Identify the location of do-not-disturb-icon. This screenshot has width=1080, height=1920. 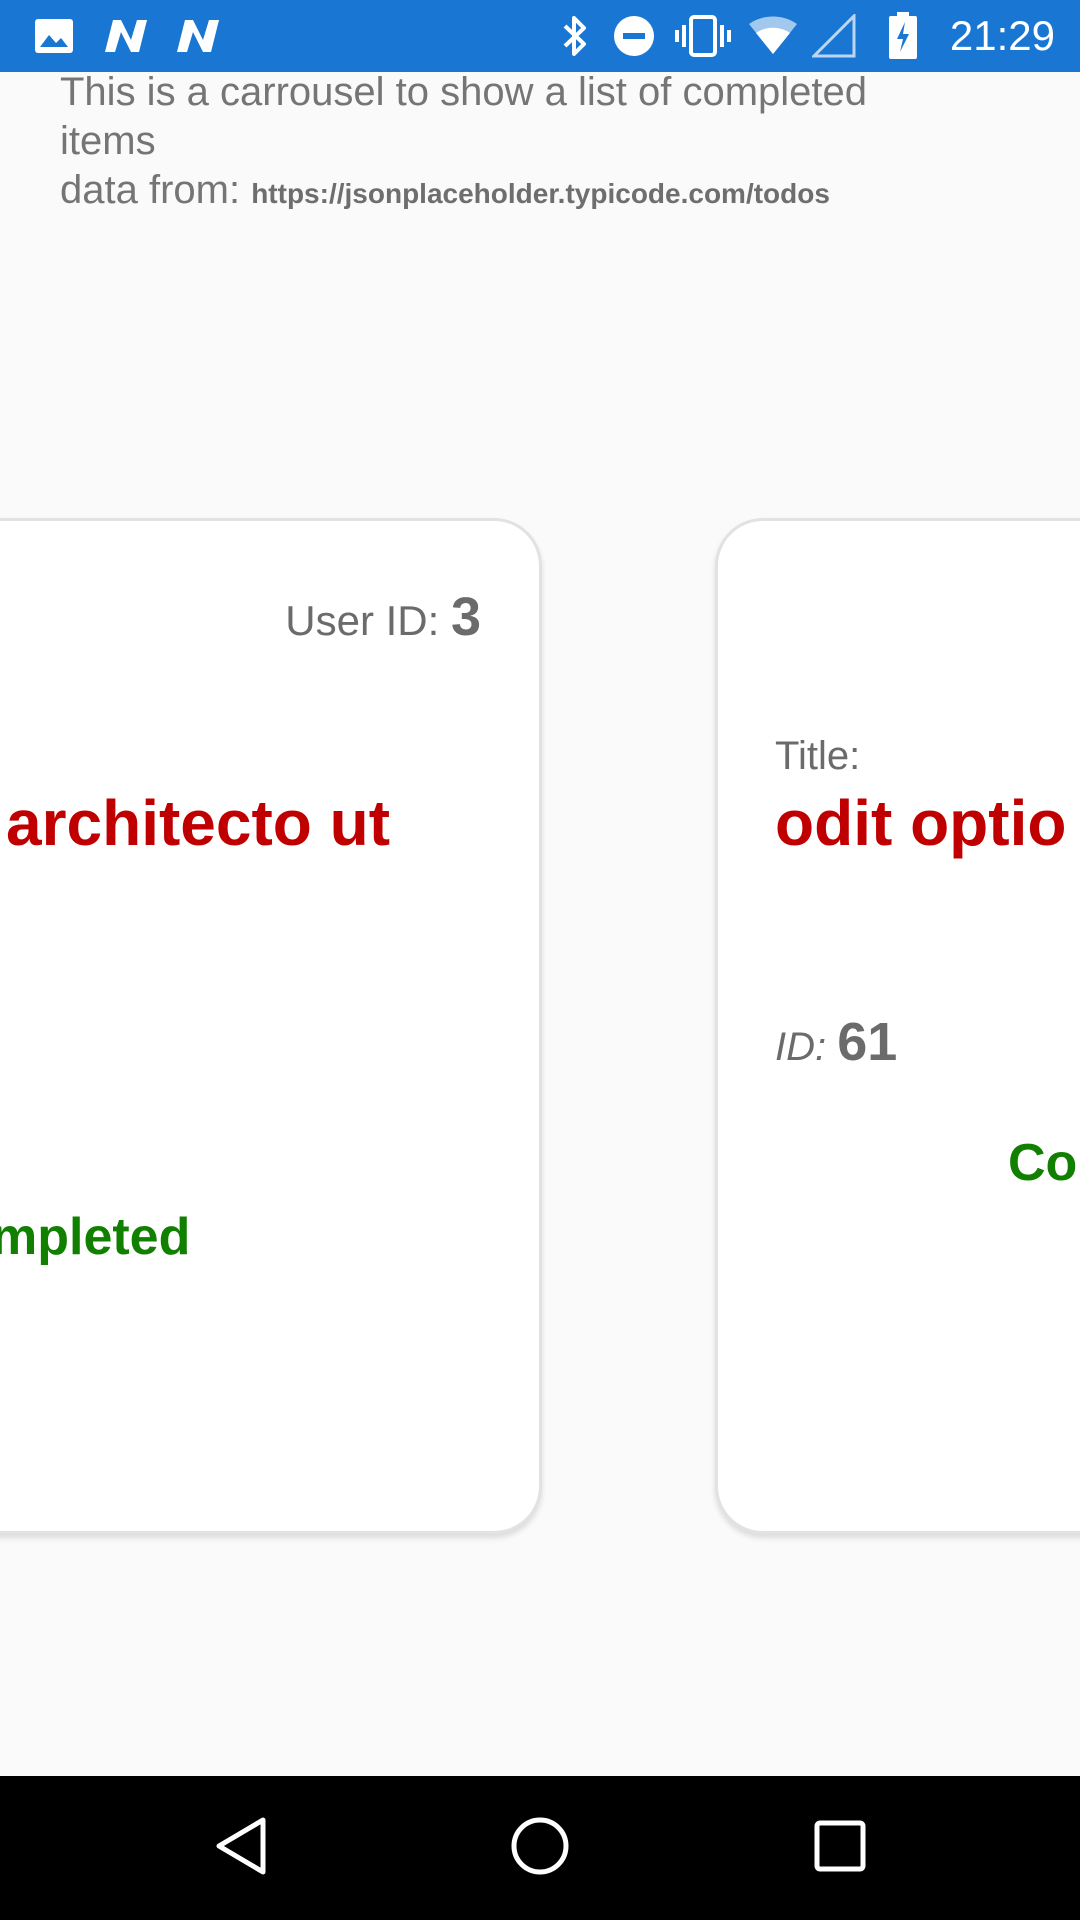
(634, 36).